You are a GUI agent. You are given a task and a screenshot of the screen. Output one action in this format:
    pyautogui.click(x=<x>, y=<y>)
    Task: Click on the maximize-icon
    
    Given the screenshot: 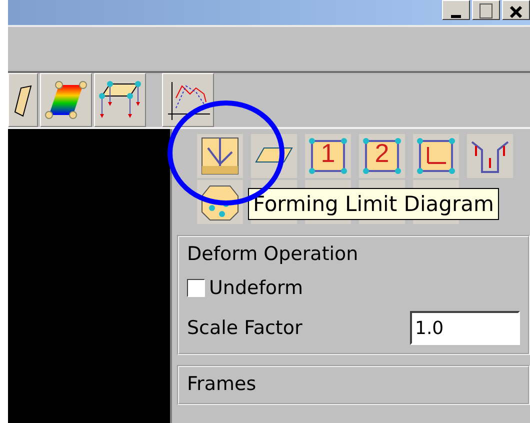 What is the action you would take?
    pyautogui.click(x=486, y=11)
    